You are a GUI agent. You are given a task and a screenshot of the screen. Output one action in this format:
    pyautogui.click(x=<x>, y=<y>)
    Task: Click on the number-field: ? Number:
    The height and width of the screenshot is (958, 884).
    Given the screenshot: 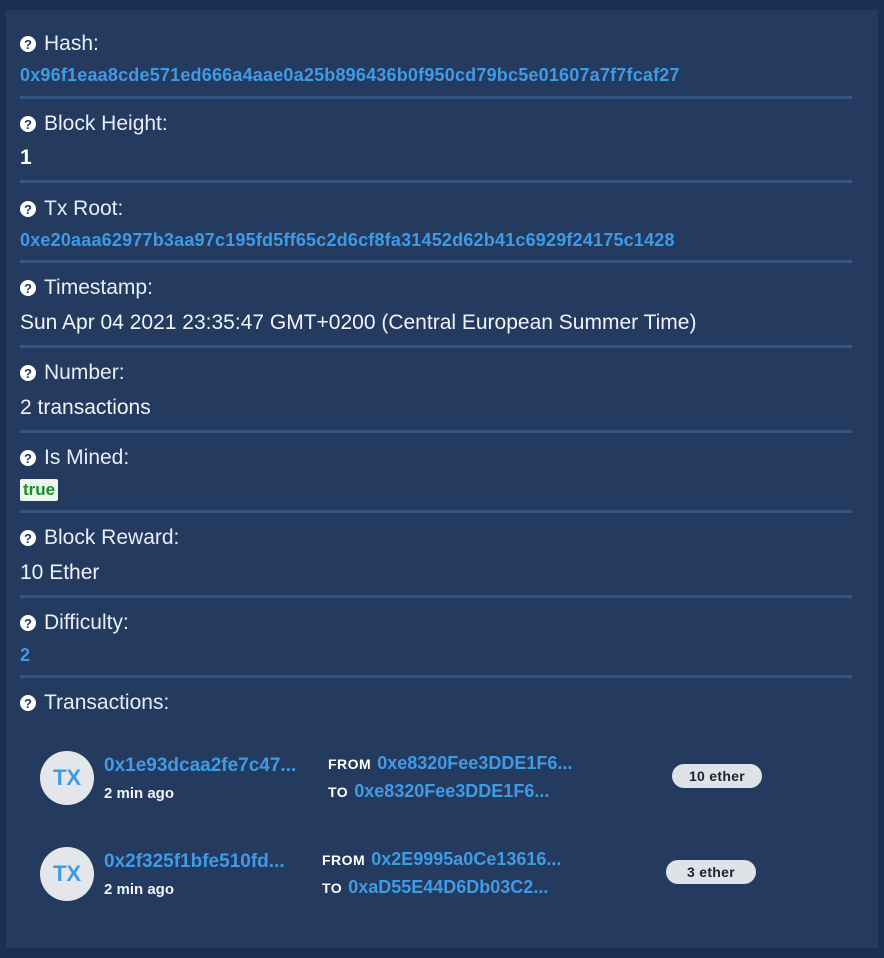 What is the action you would take?
    pyautogui.click(x=436, y=373)
    